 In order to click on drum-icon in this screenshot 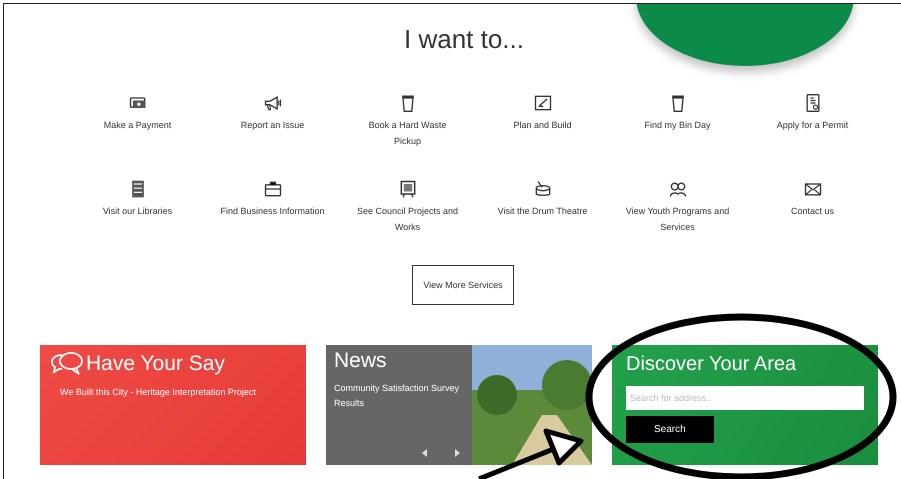, I will do `click(542, 189)`.